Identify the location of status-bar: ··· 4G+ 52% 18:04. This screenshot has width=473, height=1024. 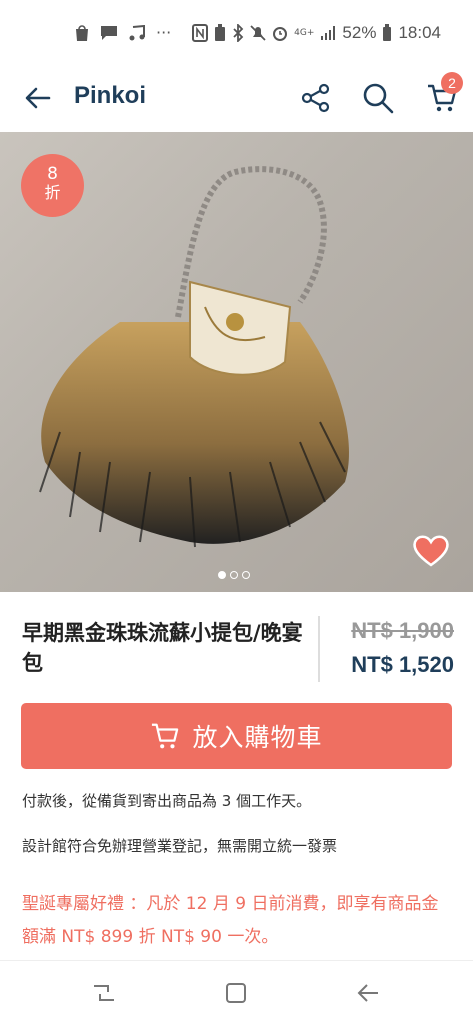
(236, 34).